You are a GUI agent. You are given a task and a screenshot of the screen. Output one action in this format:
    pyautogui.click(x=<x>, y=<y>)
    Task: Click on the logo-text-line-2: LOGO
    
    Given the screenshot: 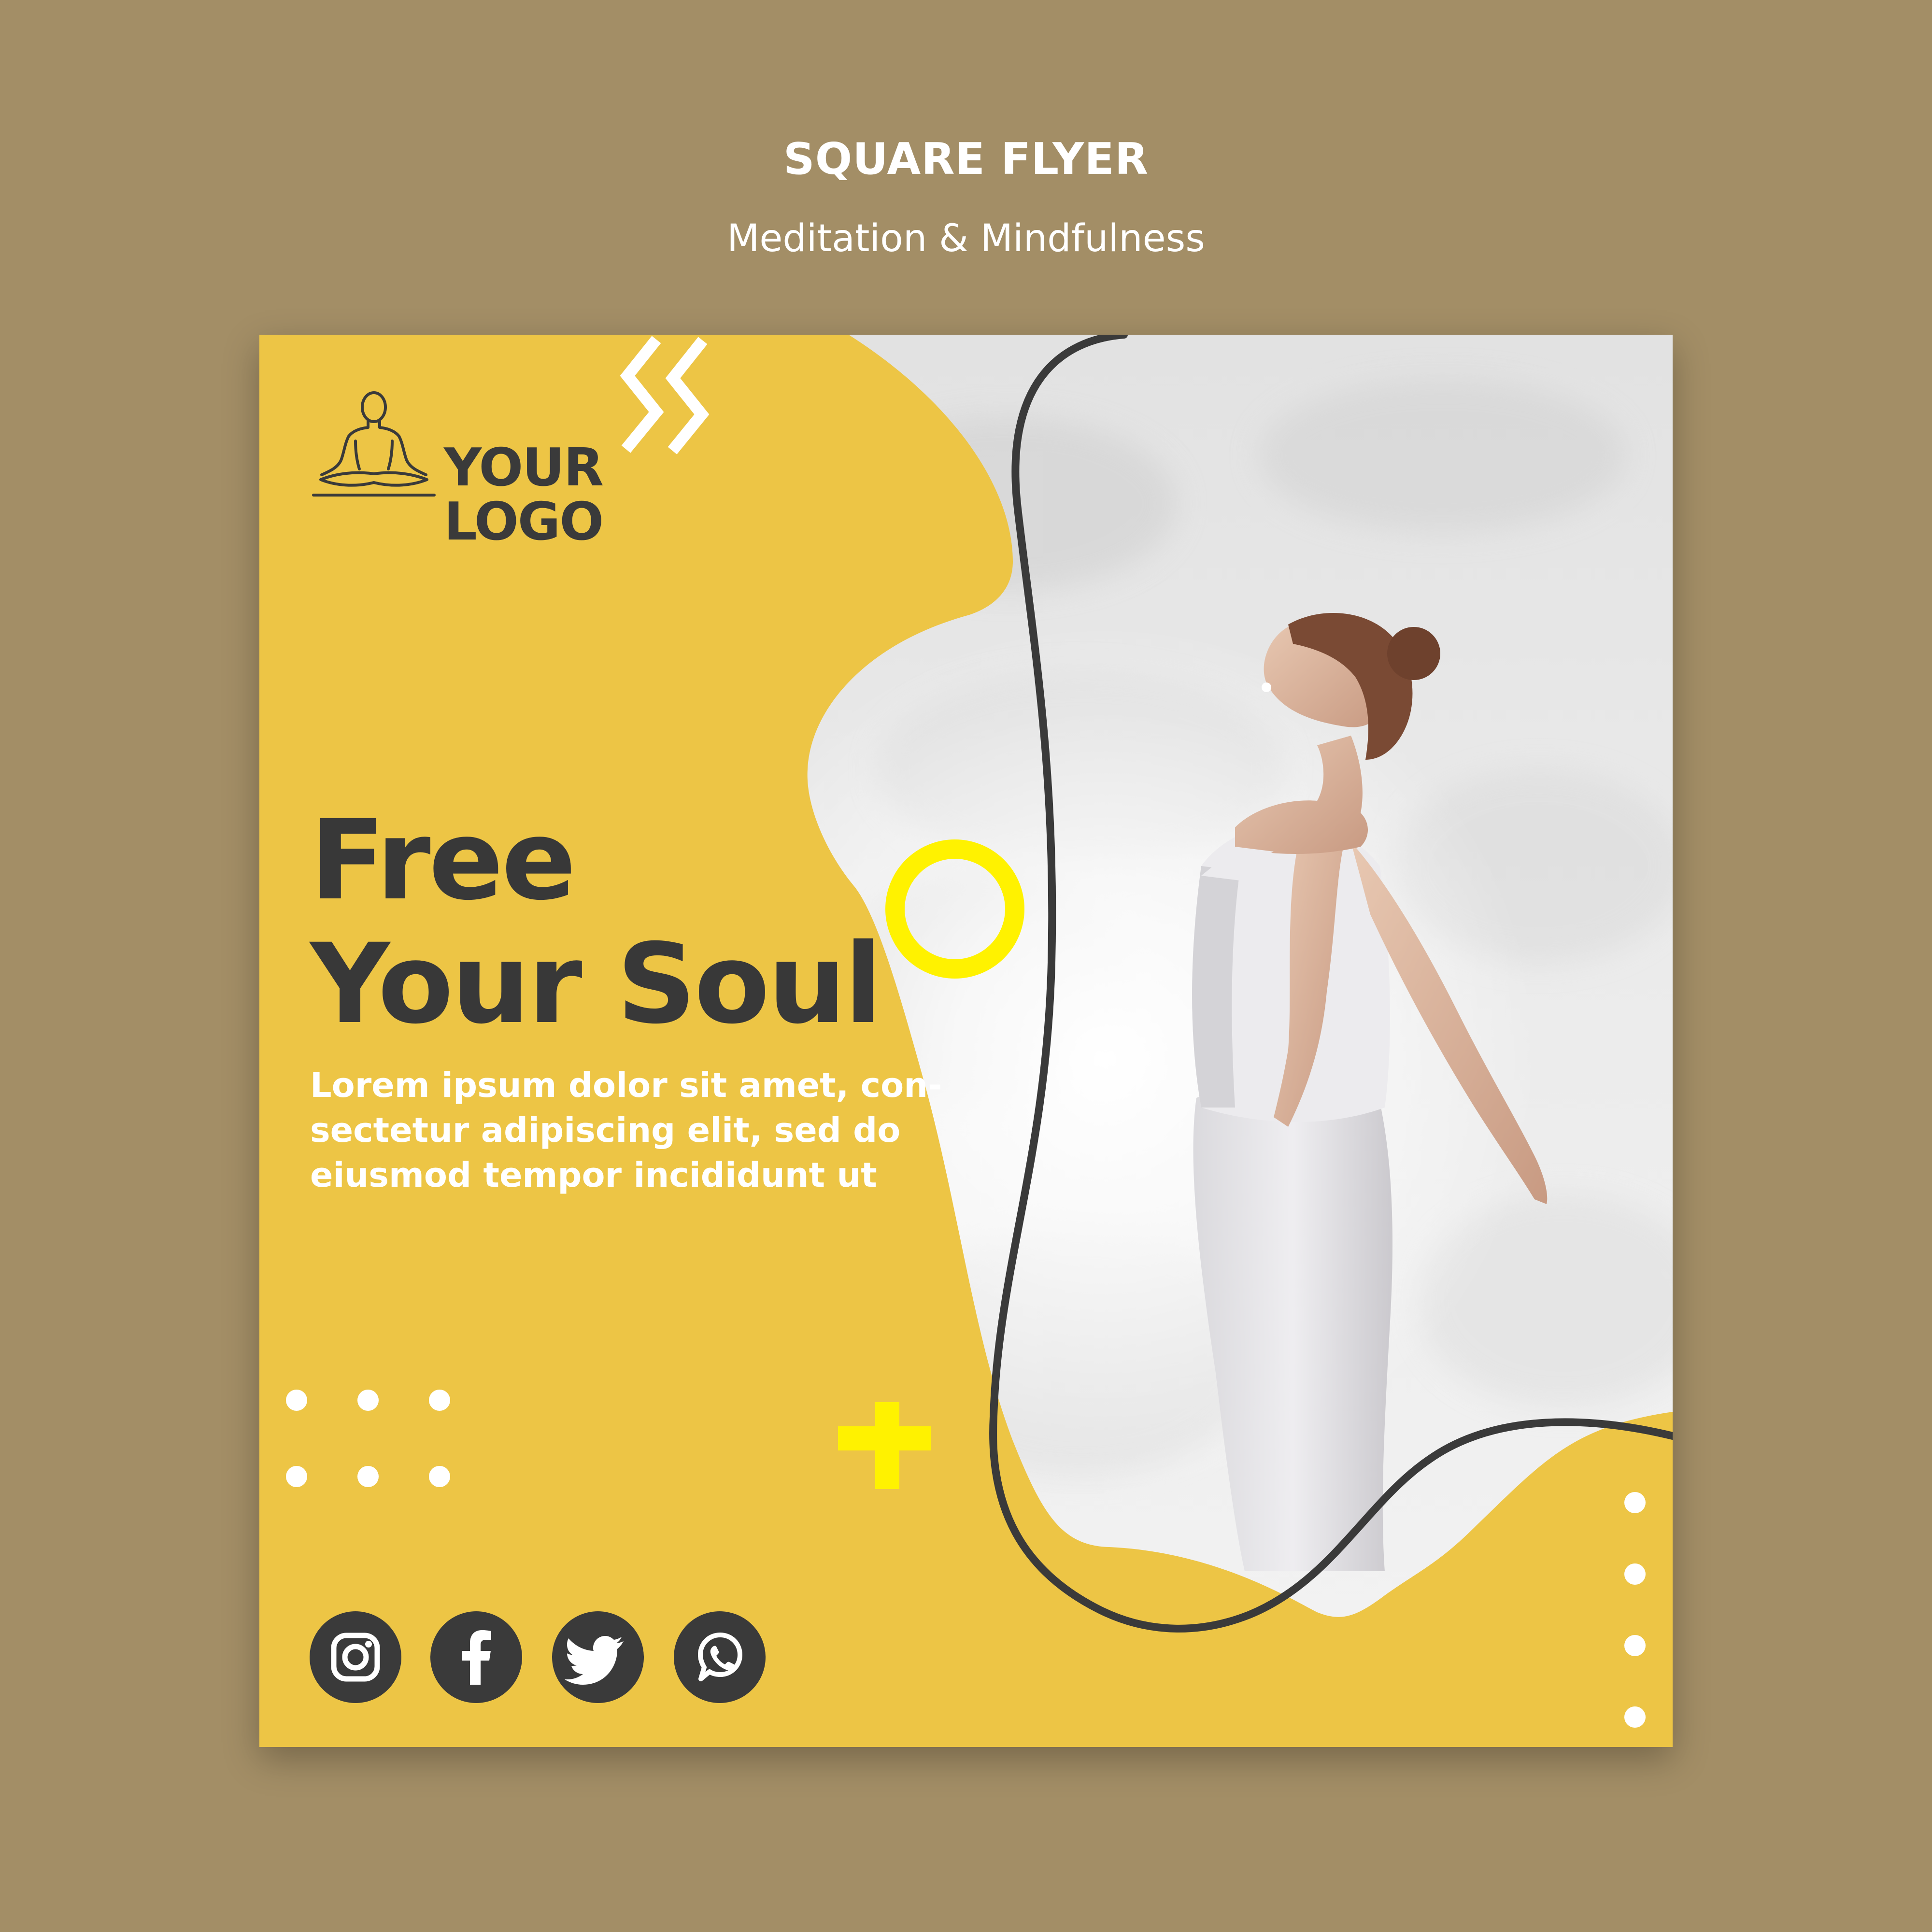 What is the action you would take?
    pyautogui.click(x=524, y=522)
    